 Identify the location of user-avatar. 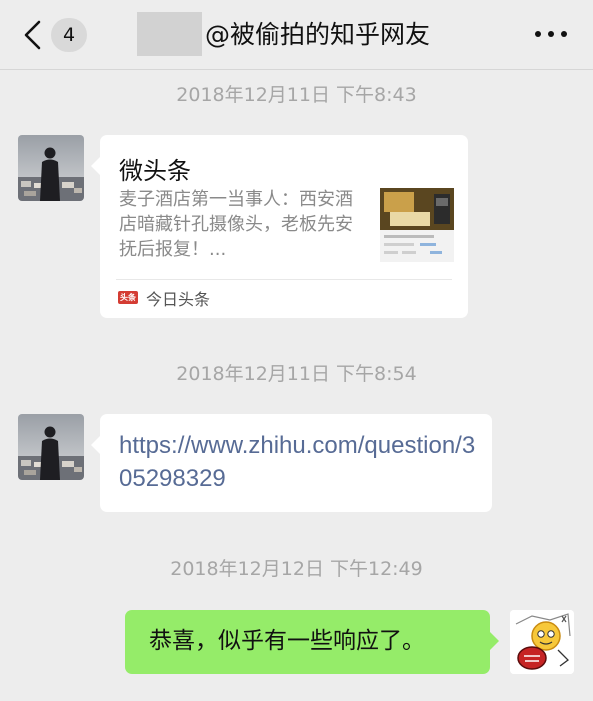
(542, 642).